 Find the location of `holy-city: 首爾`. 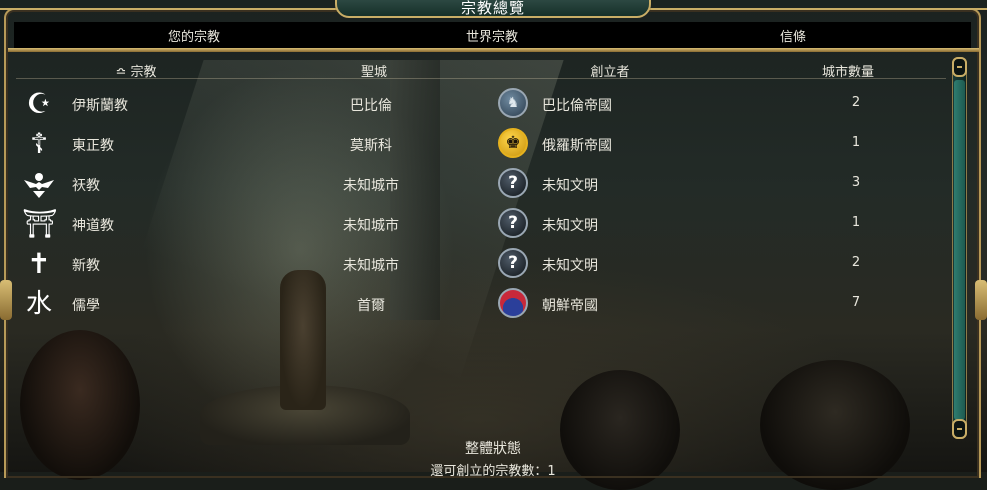

holy-city: 首爾 is located at coordinates (371, 306).